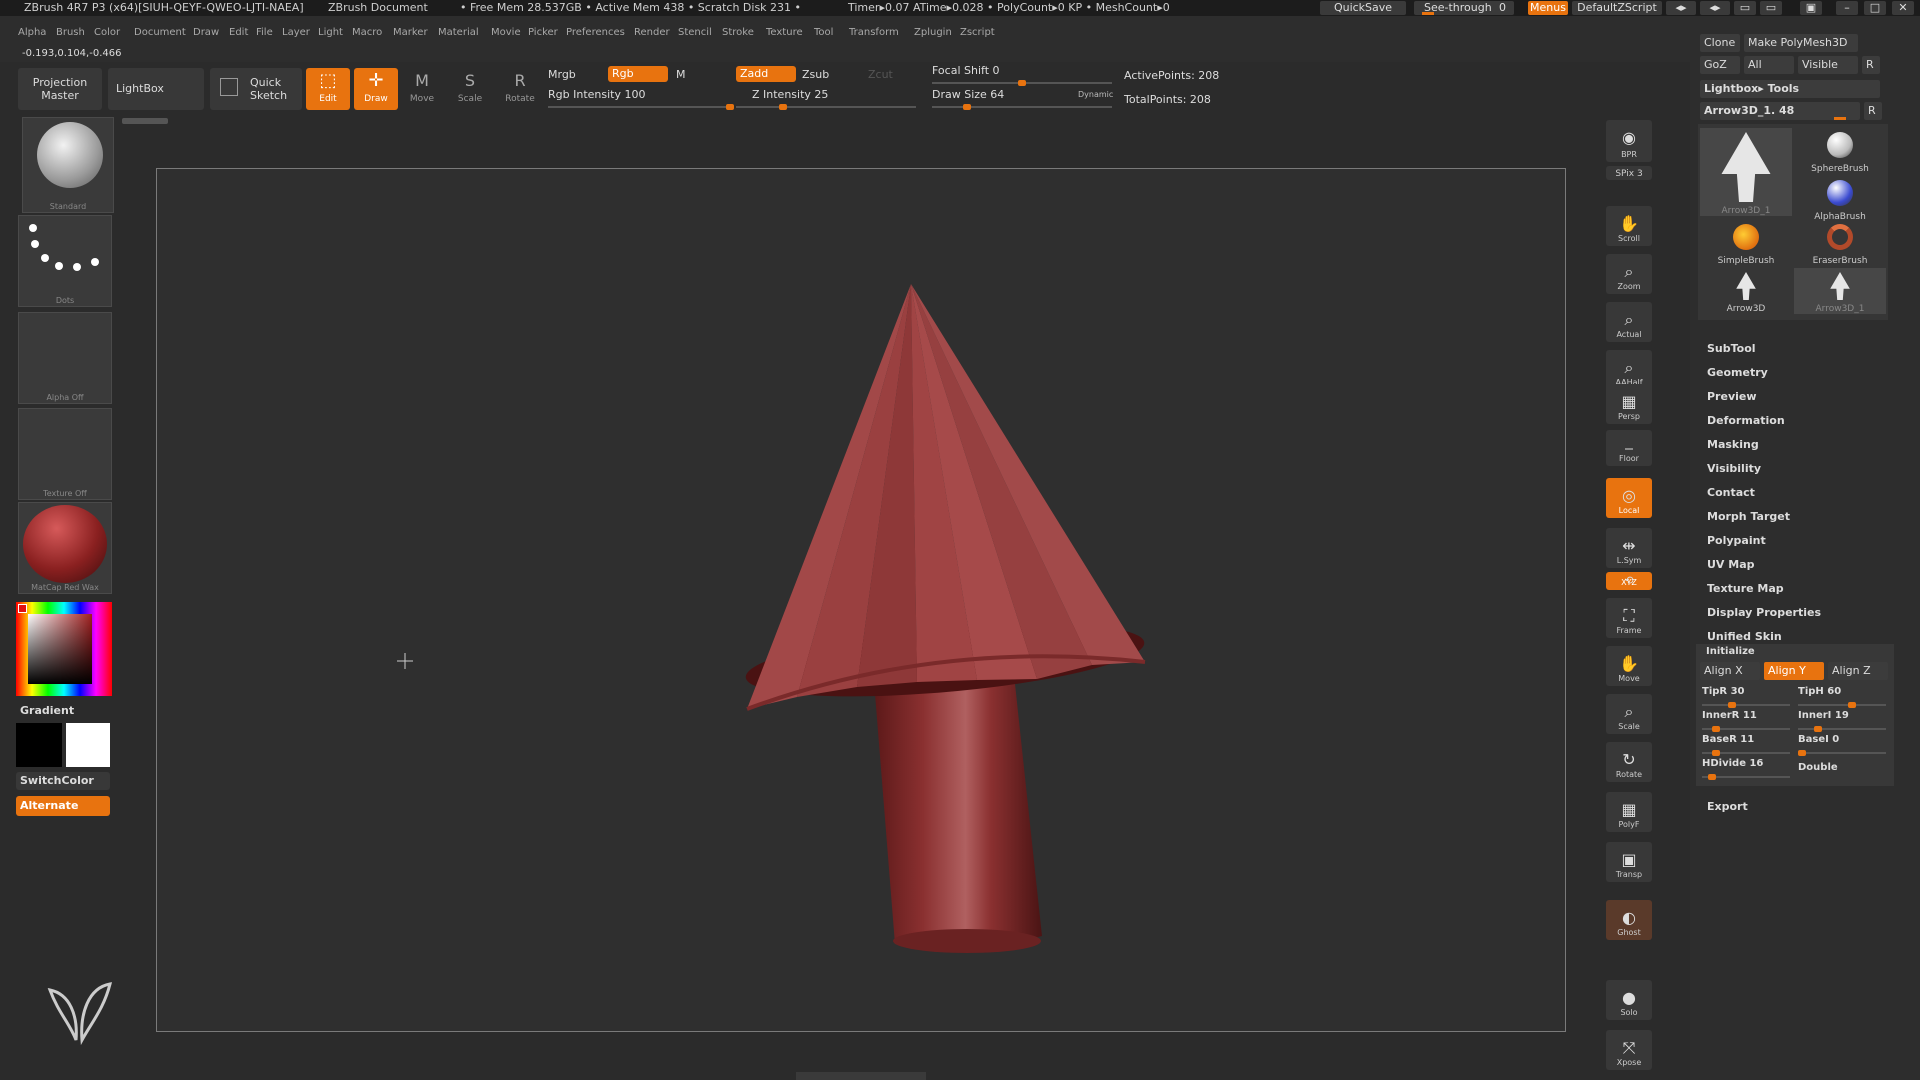 The image size is (1920, 1080). Describe the element at coordinates (1732, 396) in the screenshot. I see `palette-menu-preview: Preview` at that location.